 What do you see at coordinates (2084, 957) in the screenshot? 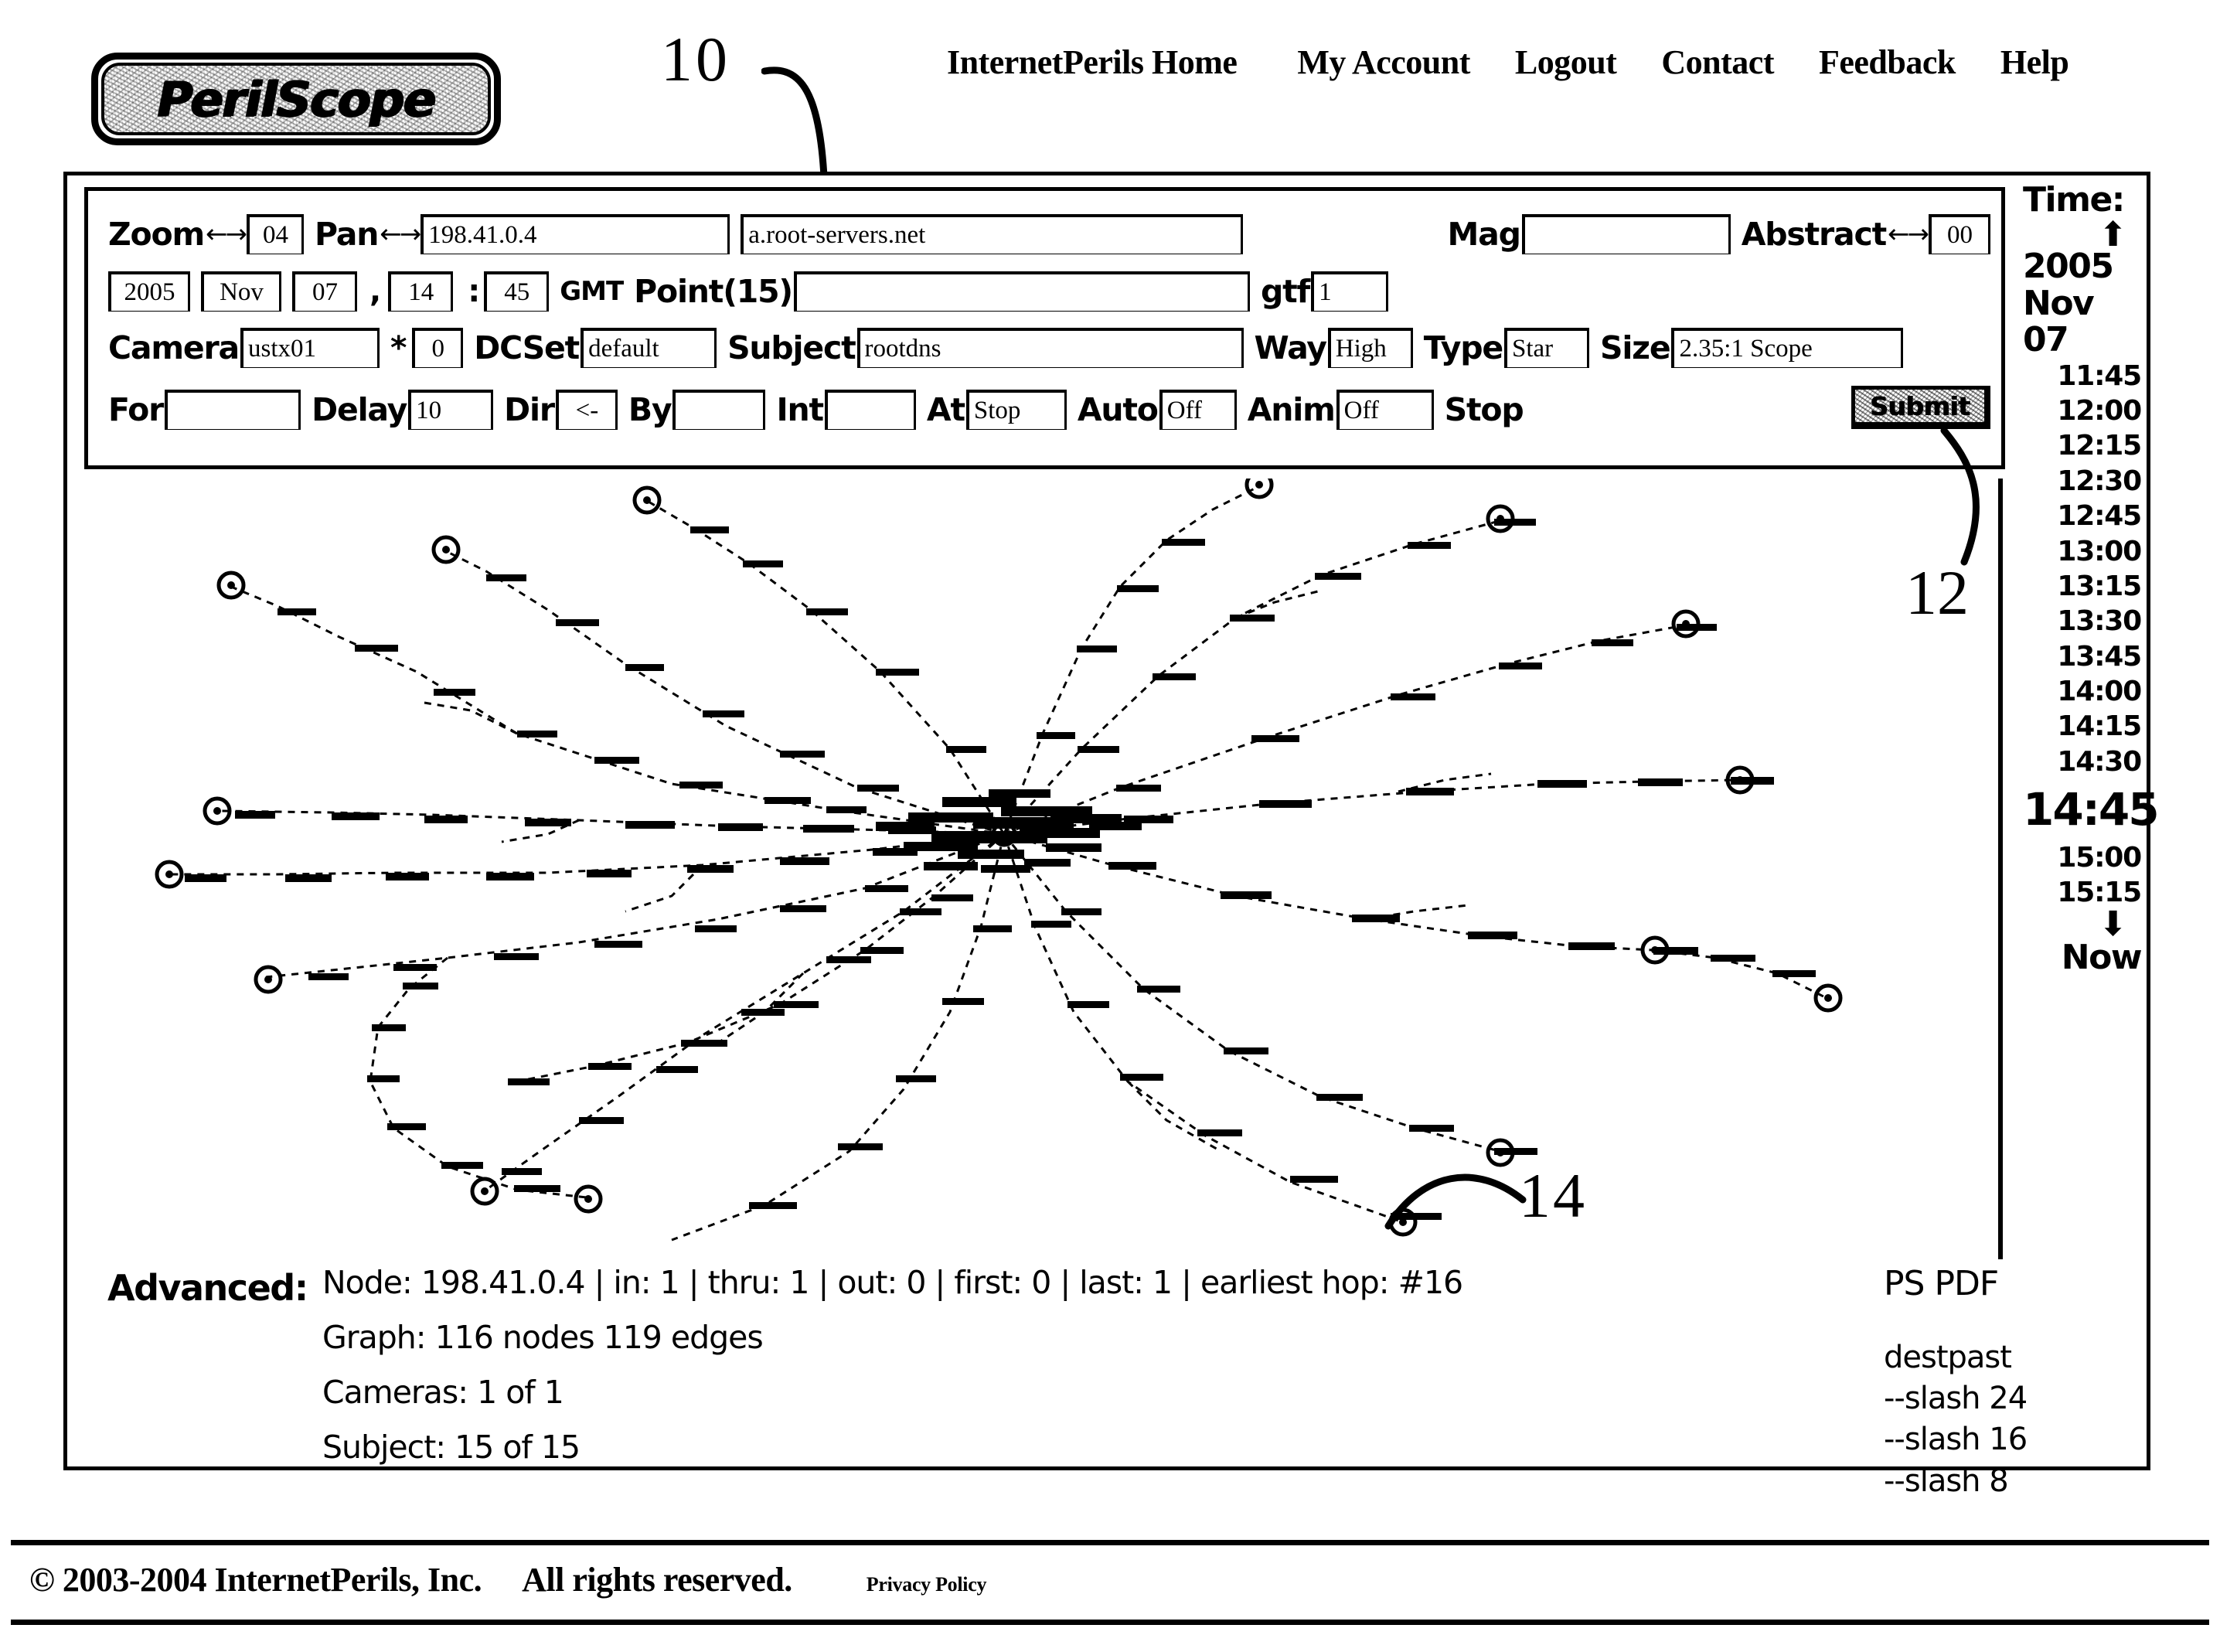
I see `now-label: Now` at bounding box center [2084, 957].